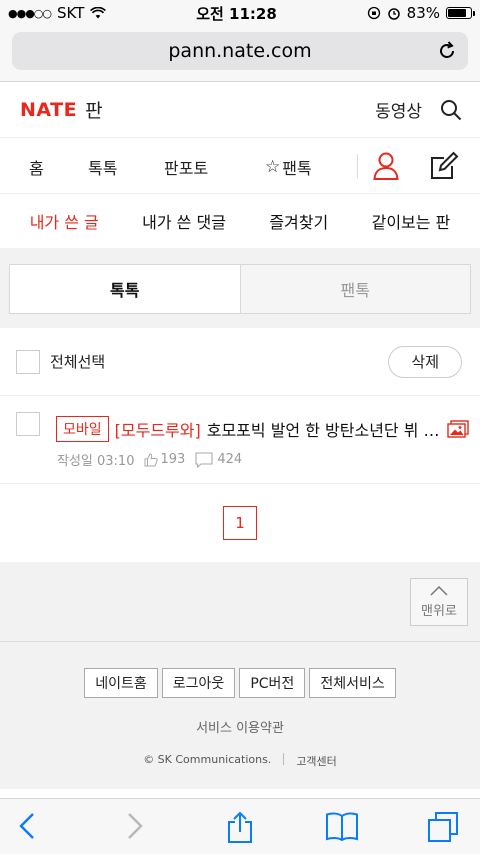 The width and height of the screenshot is (480, 854). I want to click on footer-pc-version-button: PC버전, so click(272, 683).